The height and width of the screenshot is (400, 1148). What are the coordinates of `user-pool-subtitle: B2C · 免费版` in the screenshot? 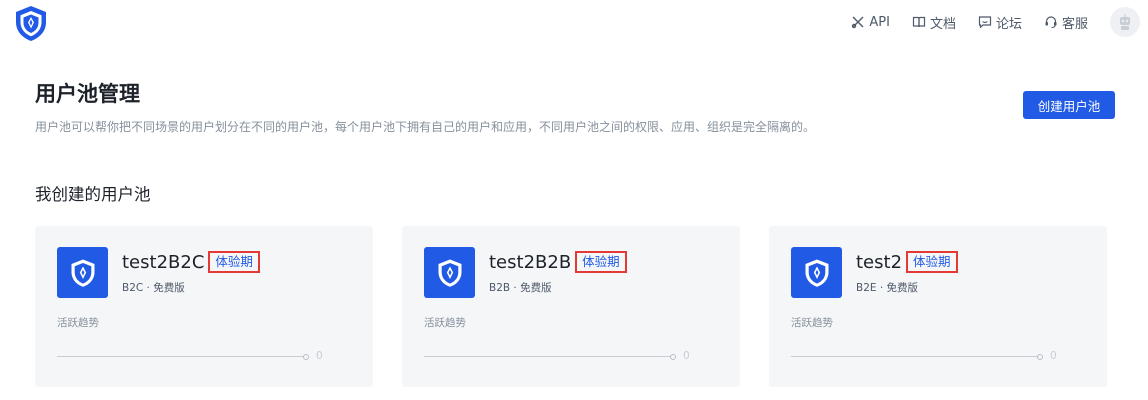 It's located at (153, 288).